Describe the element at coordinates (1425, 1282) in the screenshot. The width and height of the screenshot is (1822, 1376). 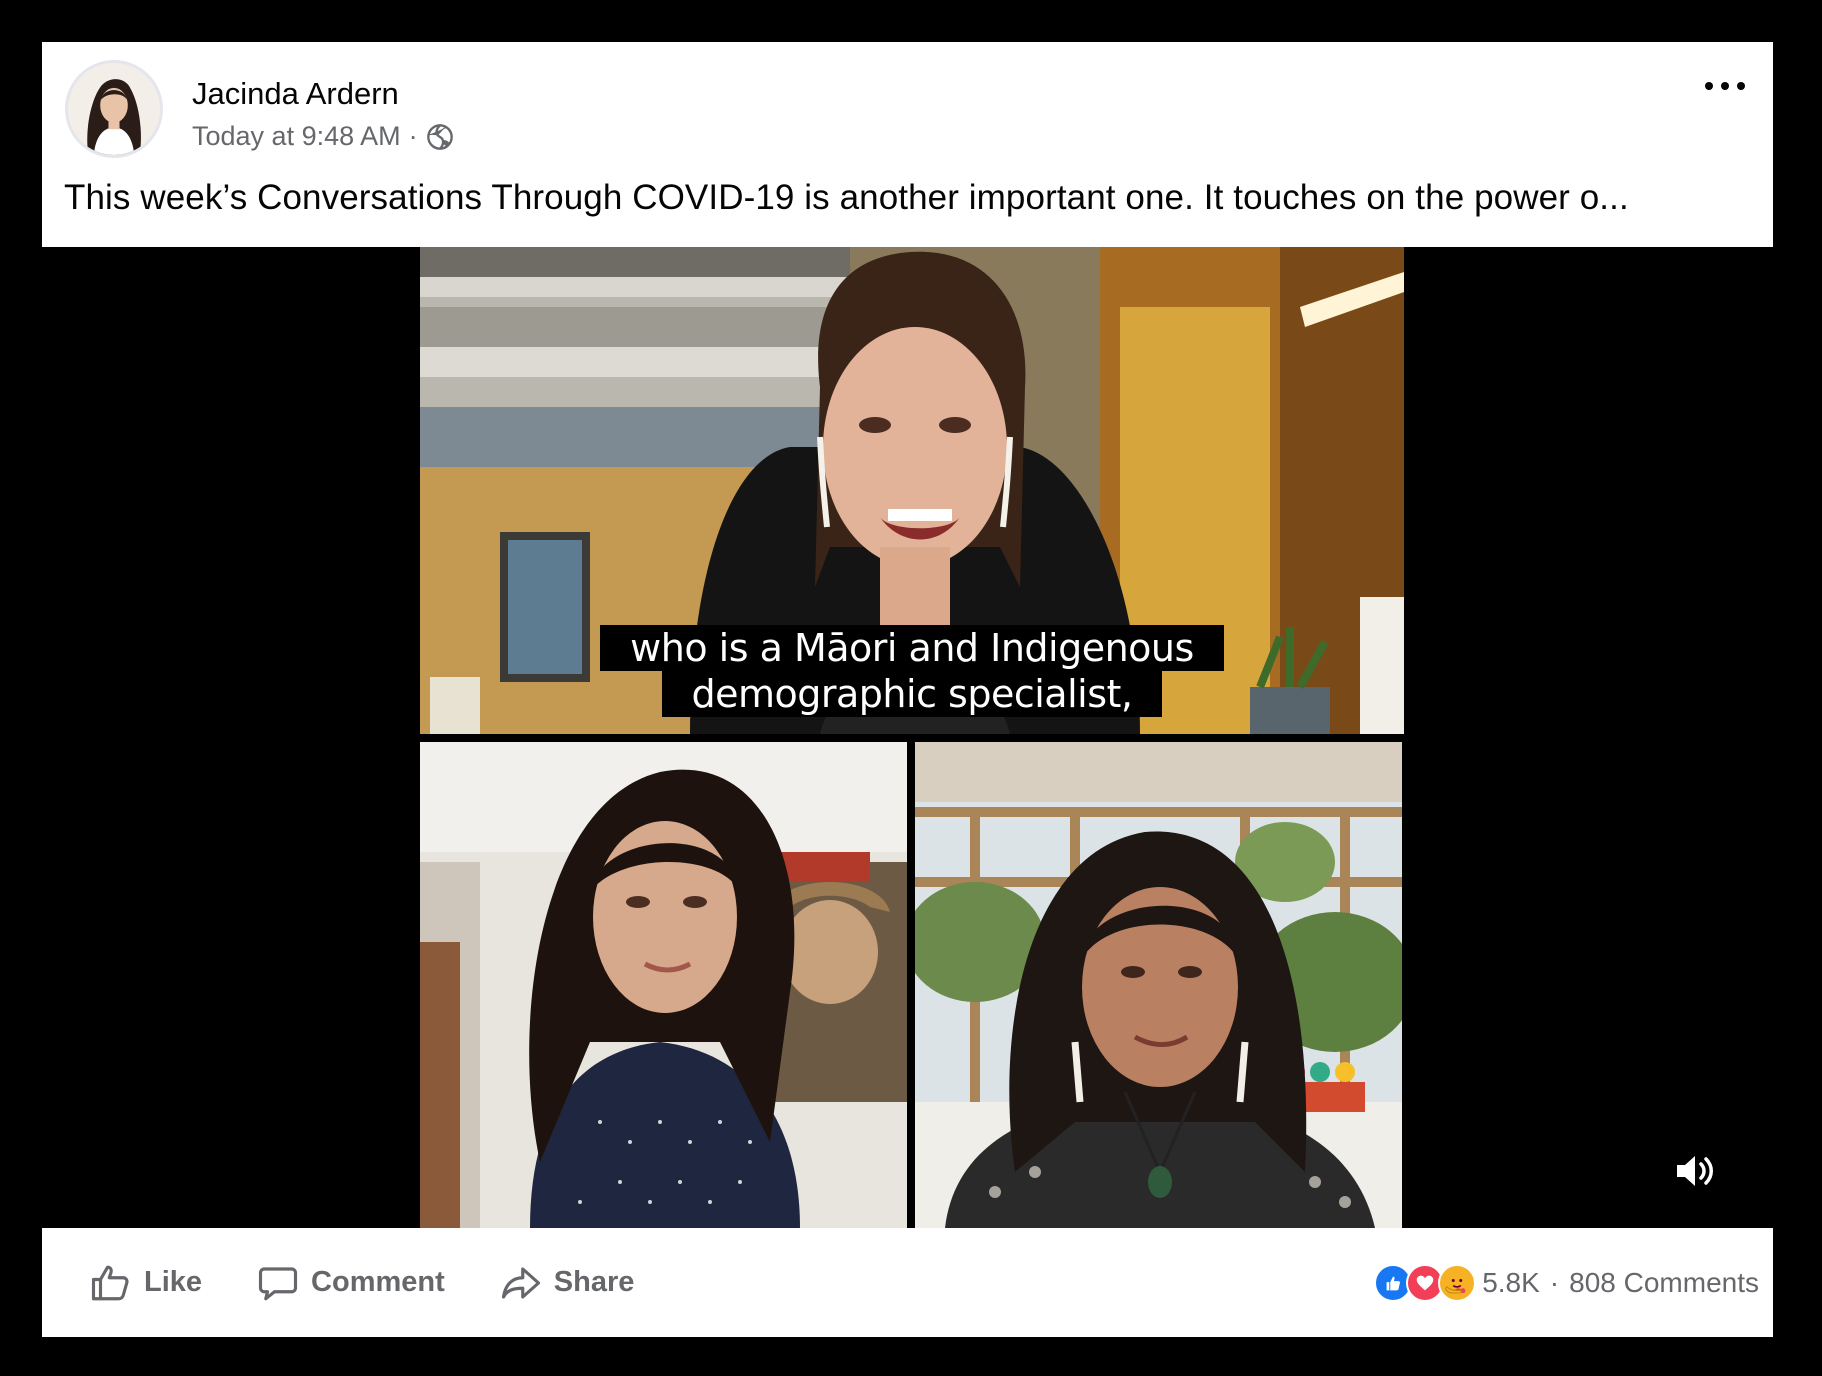
I see `reaction-icons` at that location.